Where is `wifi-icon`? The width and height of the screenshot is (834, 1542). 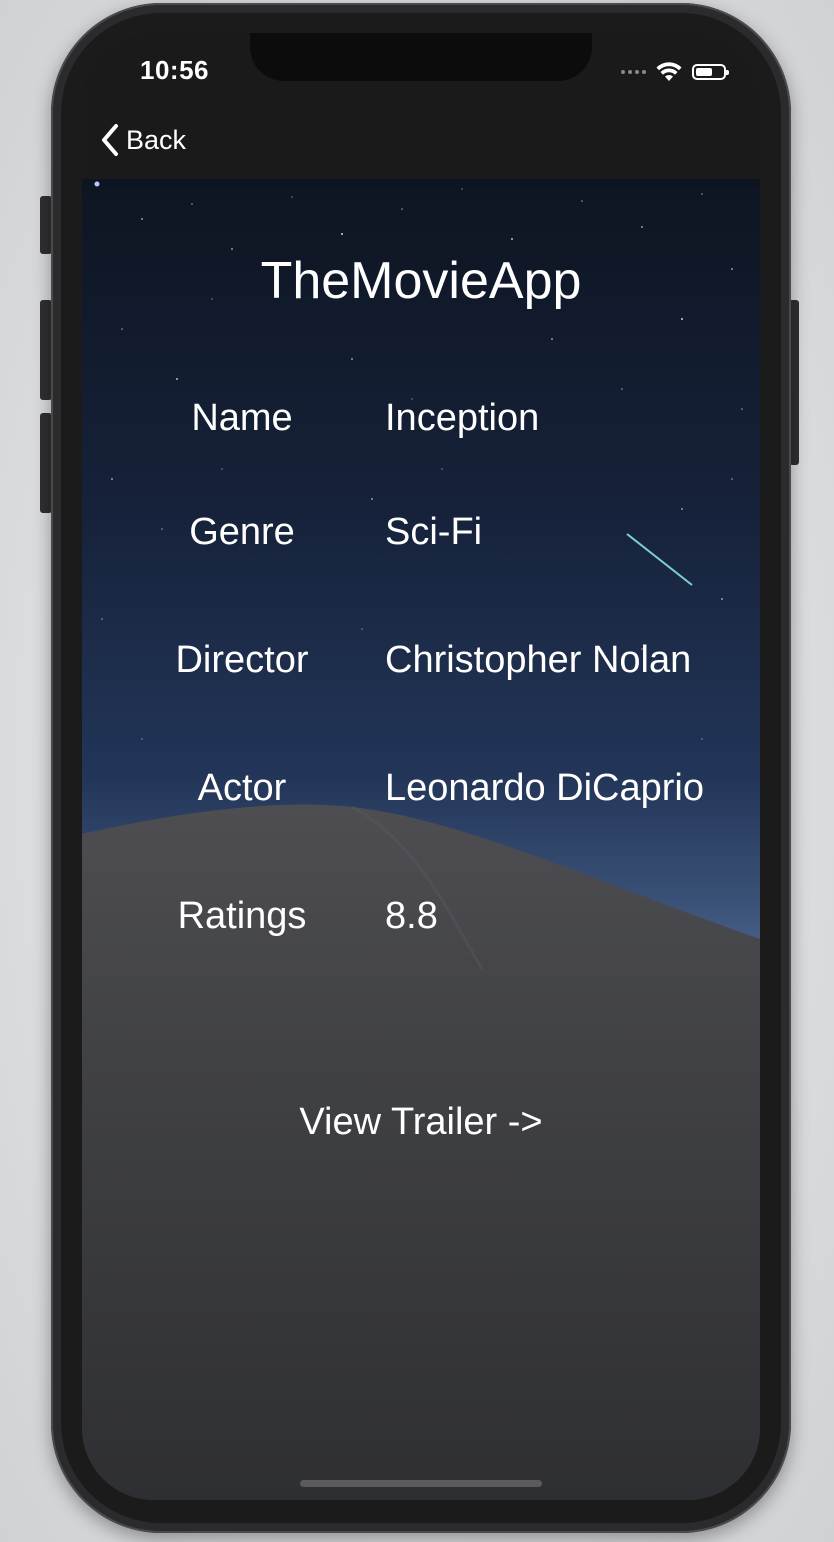
wifi-icon is located at coordinates (669, 71).